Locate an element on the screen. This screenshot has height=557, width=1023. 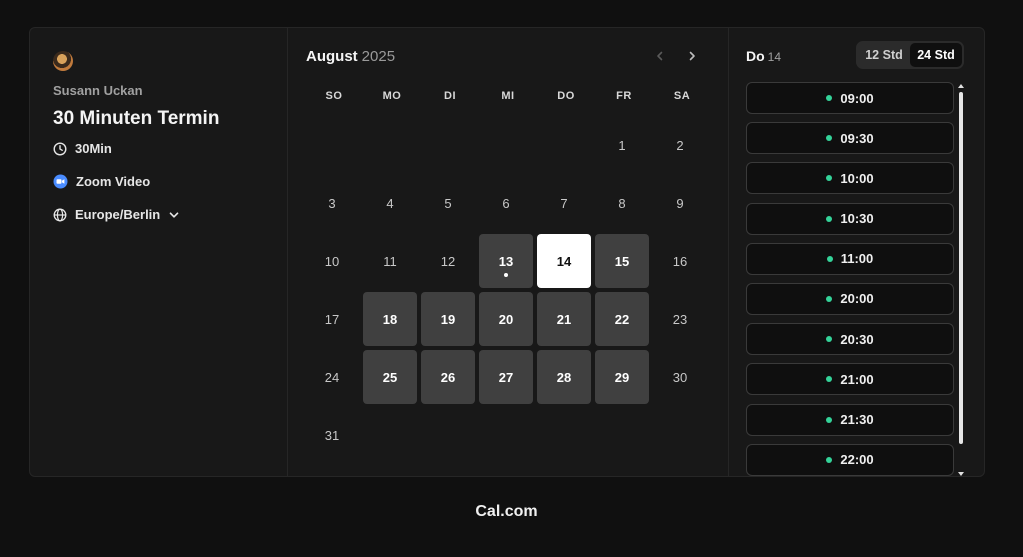
event-title: 30 Minuten Termin is located at coordinates (136, 118).